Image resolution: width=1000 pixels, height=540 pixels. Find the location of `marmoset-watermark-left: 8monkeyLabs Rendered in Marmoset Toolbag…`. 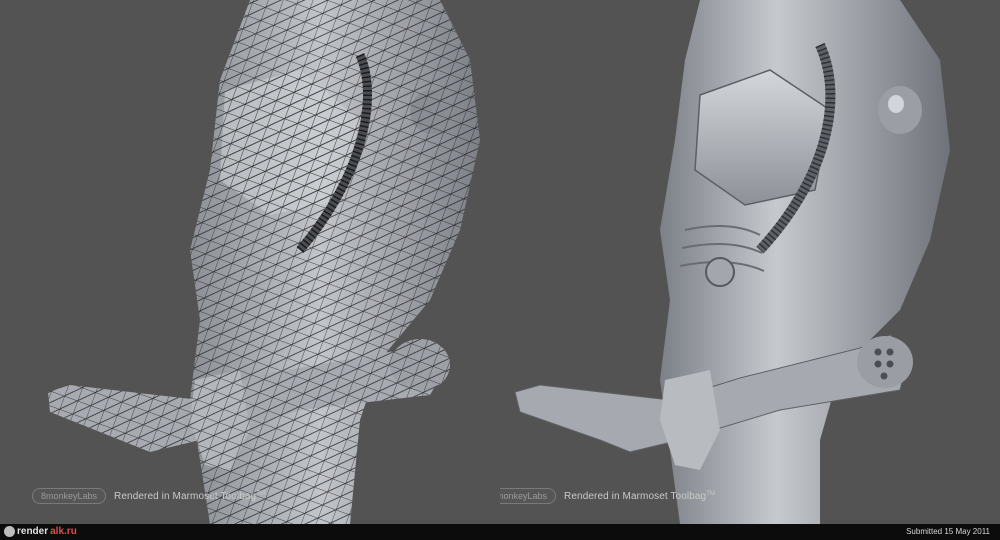

marmoset-watermark-left: 8monkeyLabs Rendered in Marmoset Toolbag… is located at coordinates (148, 496).